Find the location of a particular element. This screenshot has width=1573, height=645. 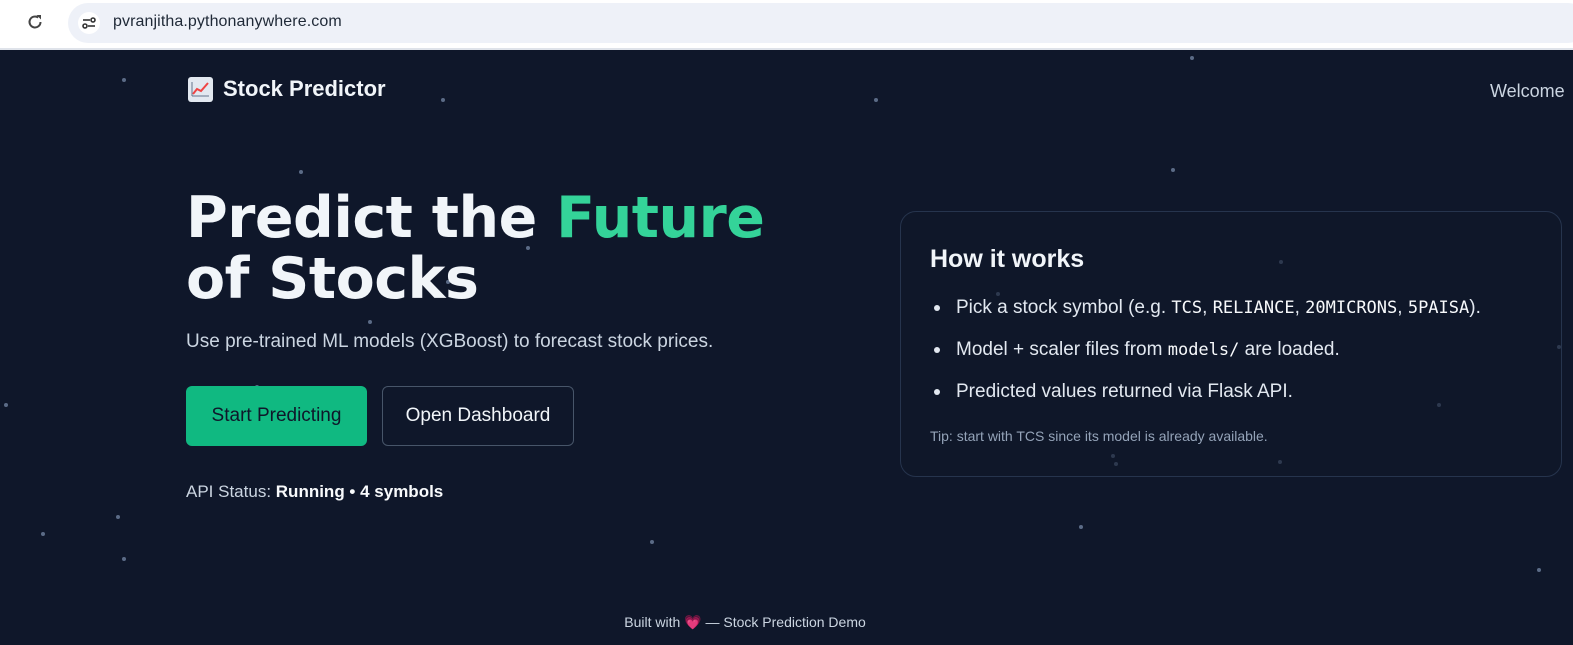

card-title: How it works is located at coordinates (1007, 259).